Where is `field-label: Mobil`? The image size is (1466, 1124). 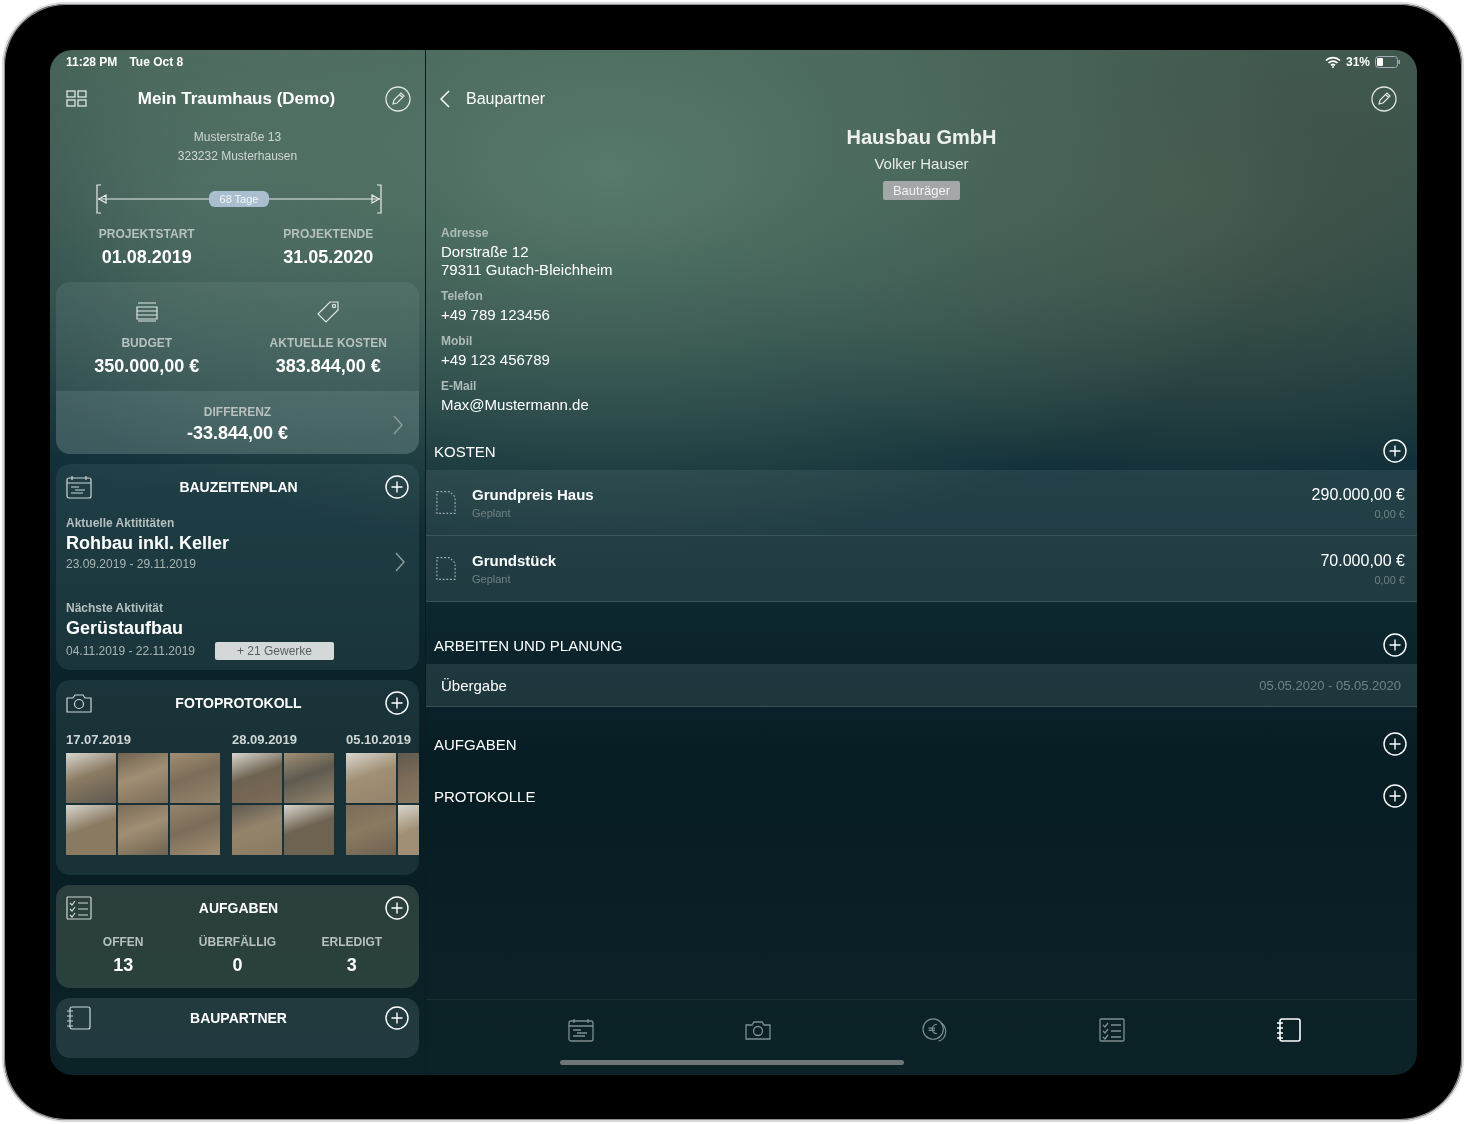 field-label: Mobil is located at coordinates (457, 341).